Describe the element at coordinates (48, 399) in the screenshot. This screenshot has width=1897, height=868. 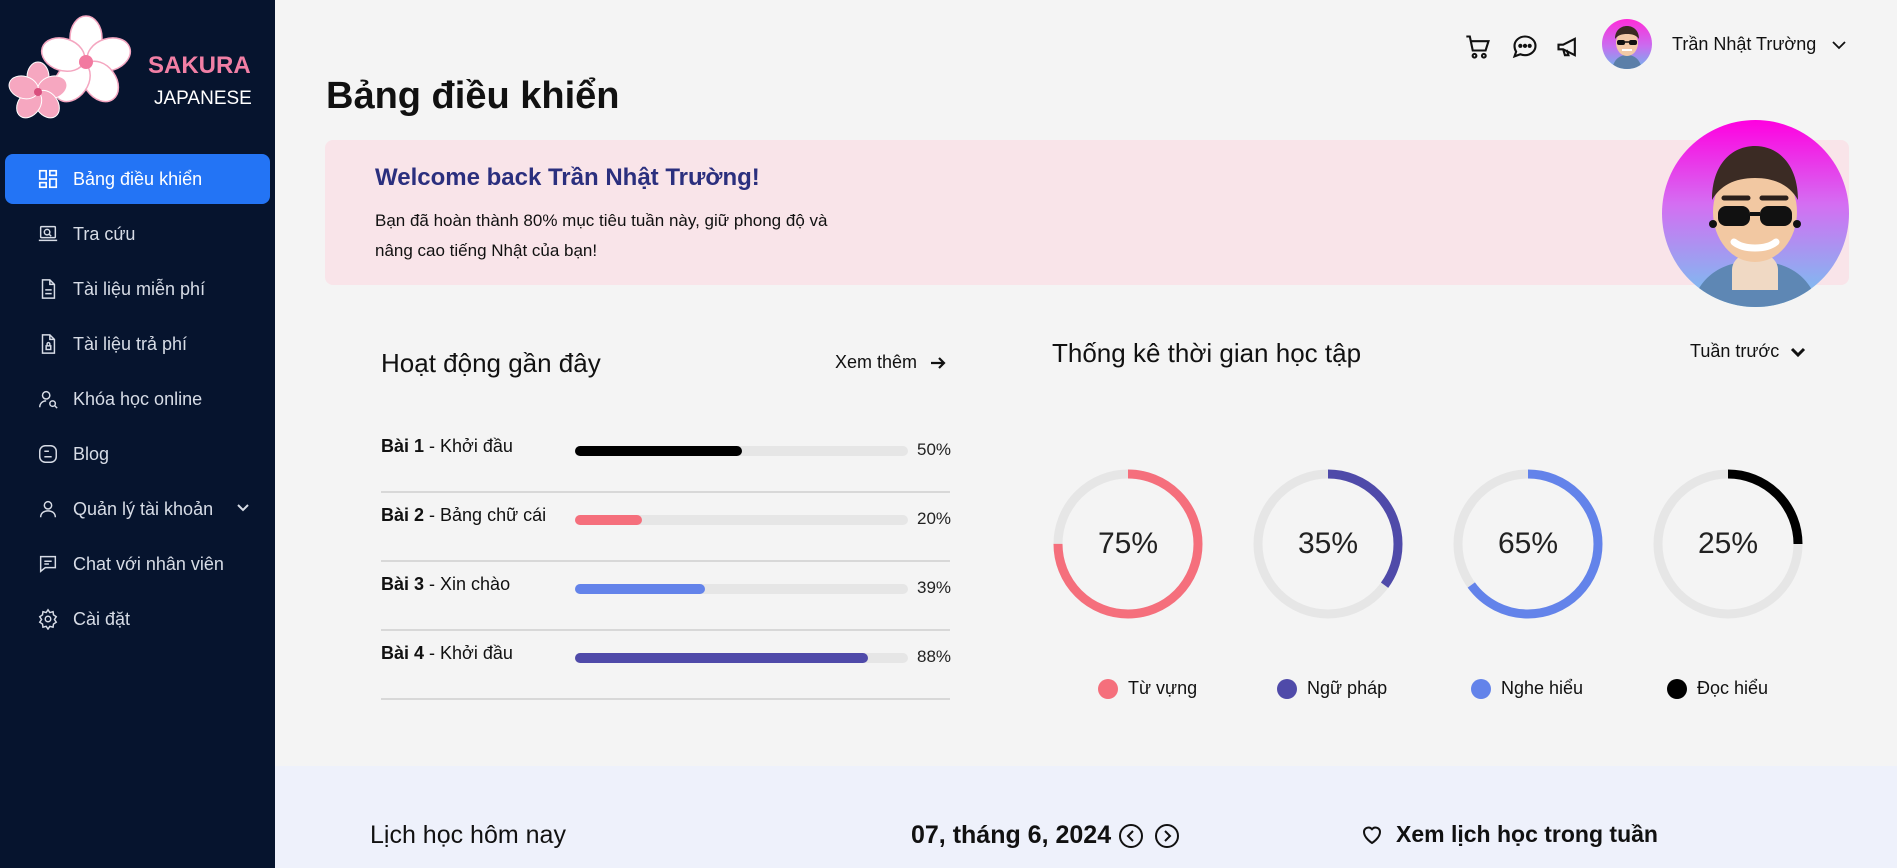
I see `course-icon` at that location.